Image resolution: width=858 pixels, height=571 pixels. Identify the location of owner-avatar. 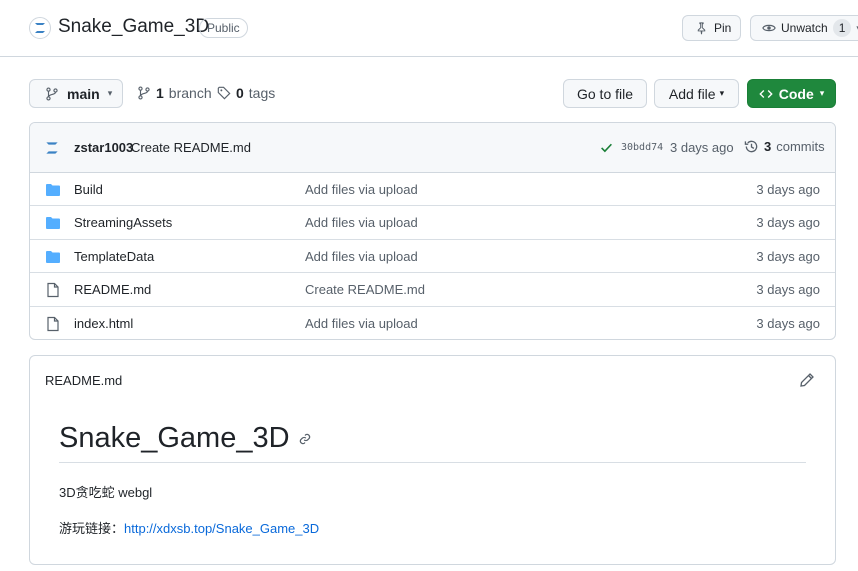
(40, 28).